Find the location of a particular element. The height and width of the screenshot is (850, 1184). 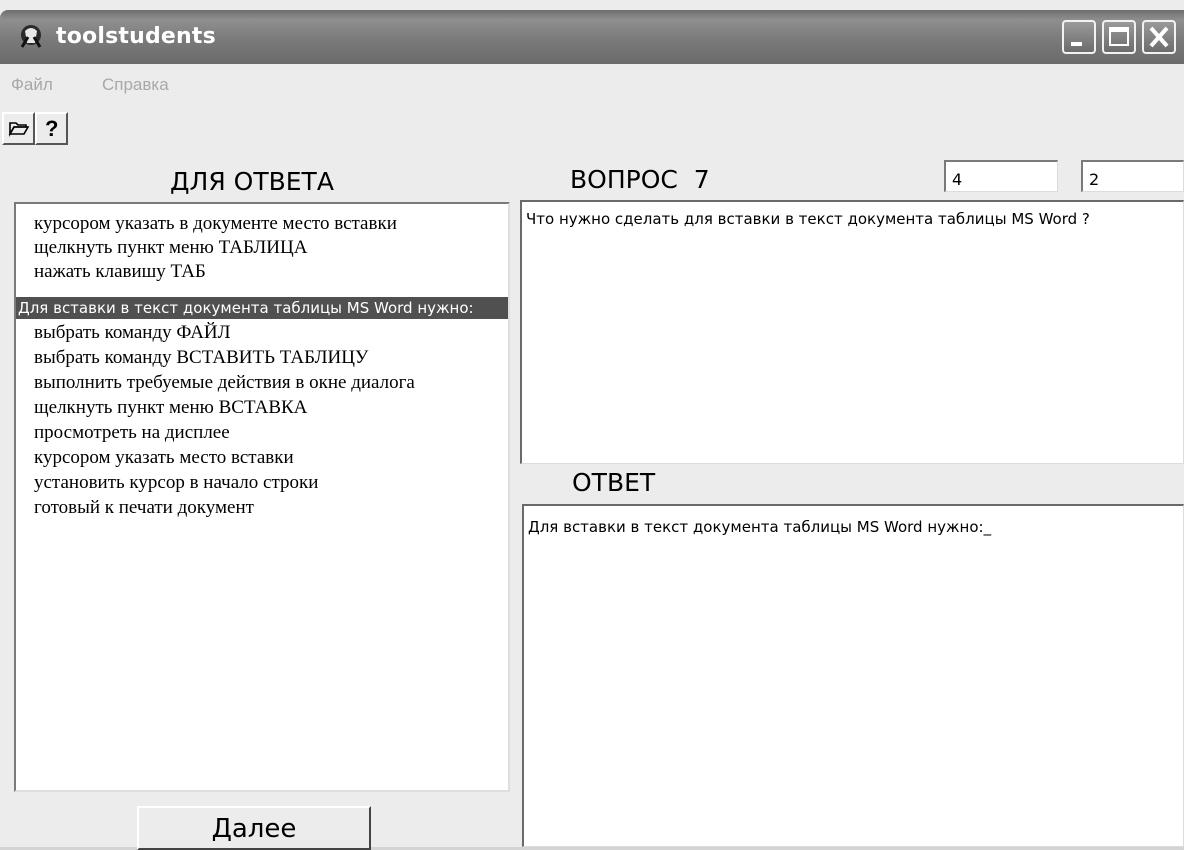

close-icon is located at coordinates (1159, 37).